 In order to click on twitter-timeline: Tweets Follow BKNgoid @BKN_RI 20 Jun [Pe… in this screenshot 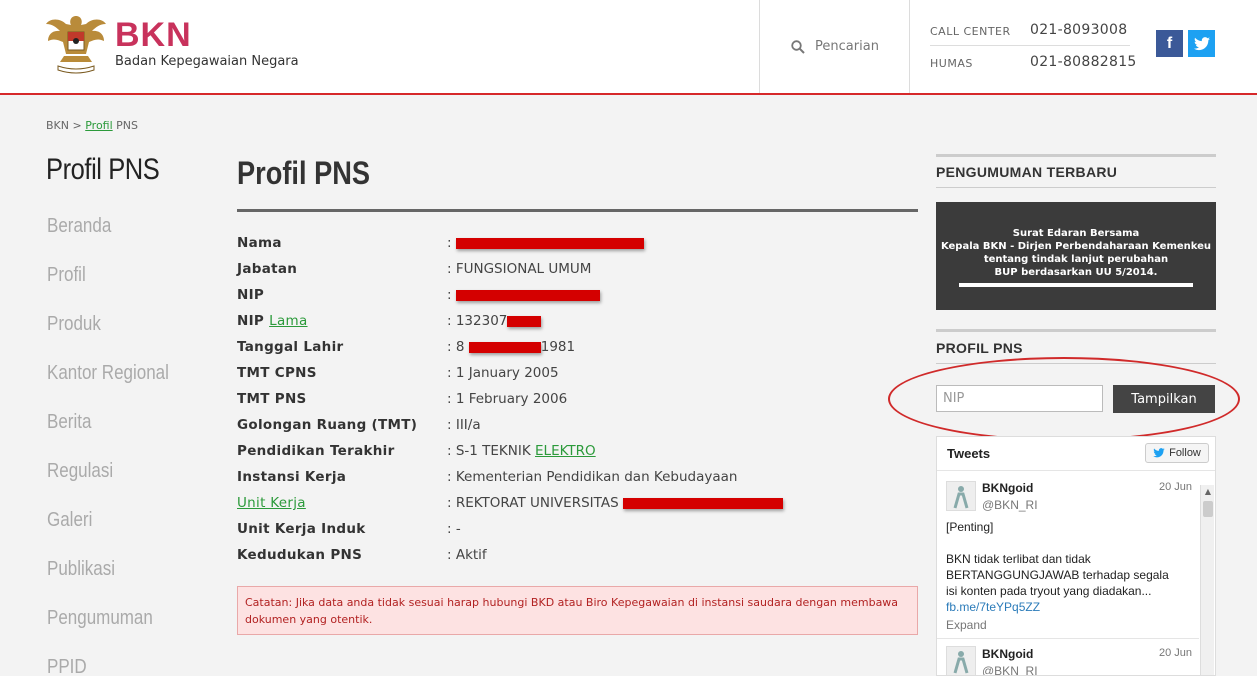, I will do `click(1076, 556)`.